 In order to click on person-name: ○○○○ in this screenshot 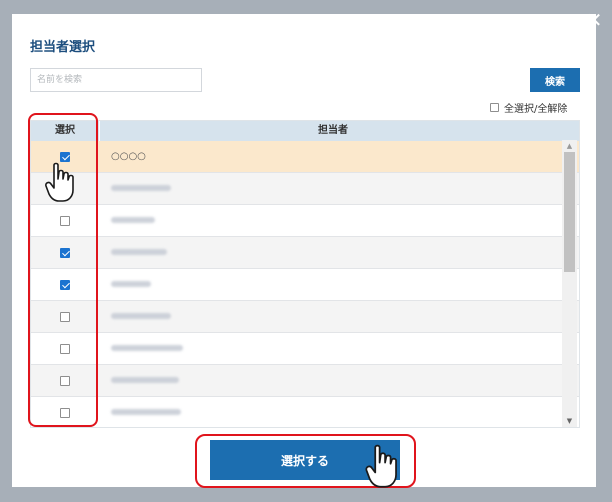, I will do `click(128, 156)`.